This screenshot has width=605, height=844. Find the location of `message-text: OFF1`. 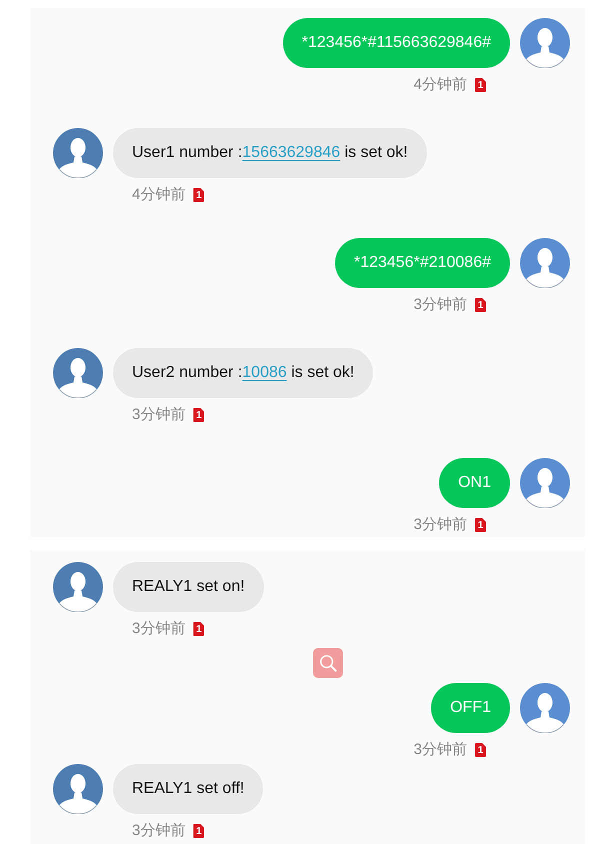

message-text: OFF1 is located at coordinates (470, 708).